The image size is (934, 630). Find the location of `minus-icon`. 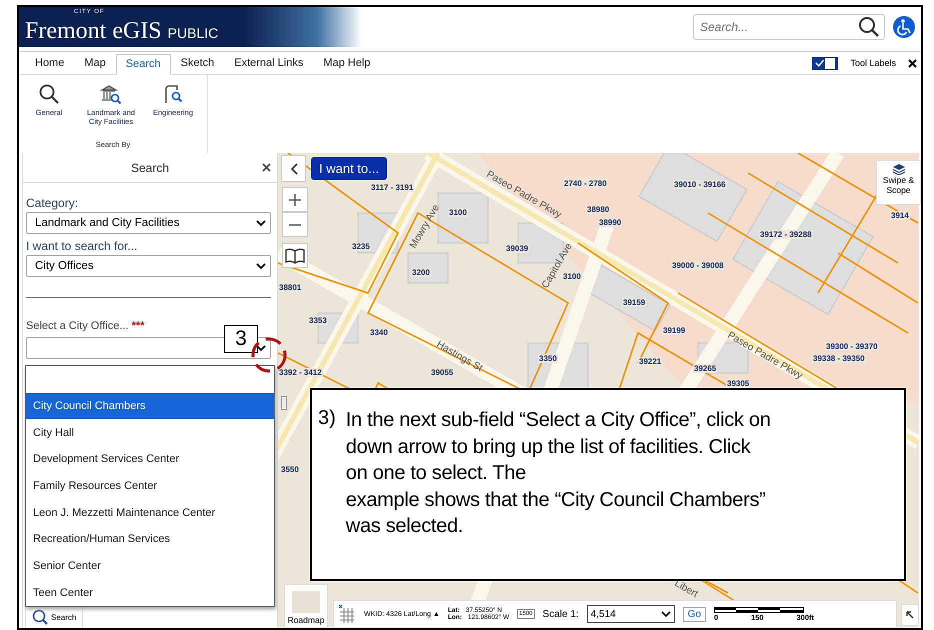

minus-icon is located at coordinates (295, 225).